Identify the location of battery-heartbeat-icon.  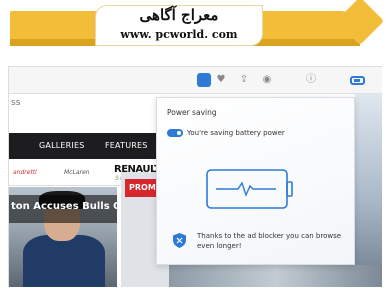
(249, 189).